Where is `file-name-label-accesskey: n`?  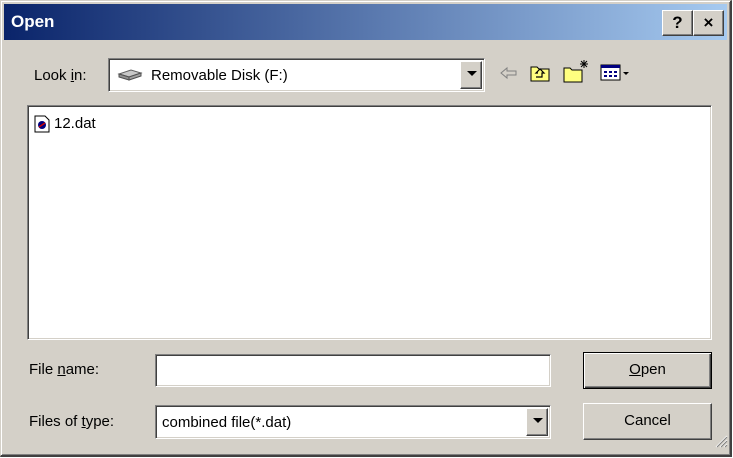
file-name-label-accesskey: n is located at coordinates (61, 369).